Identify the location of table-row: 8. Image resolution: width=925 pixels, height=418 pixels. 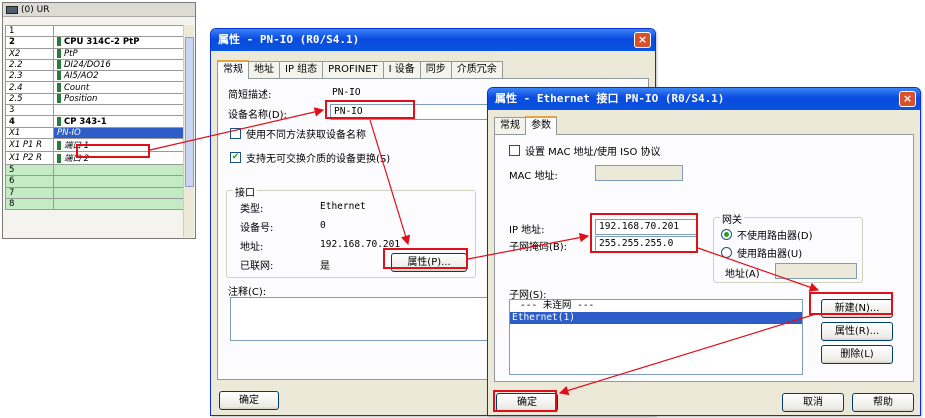
(95, 204).